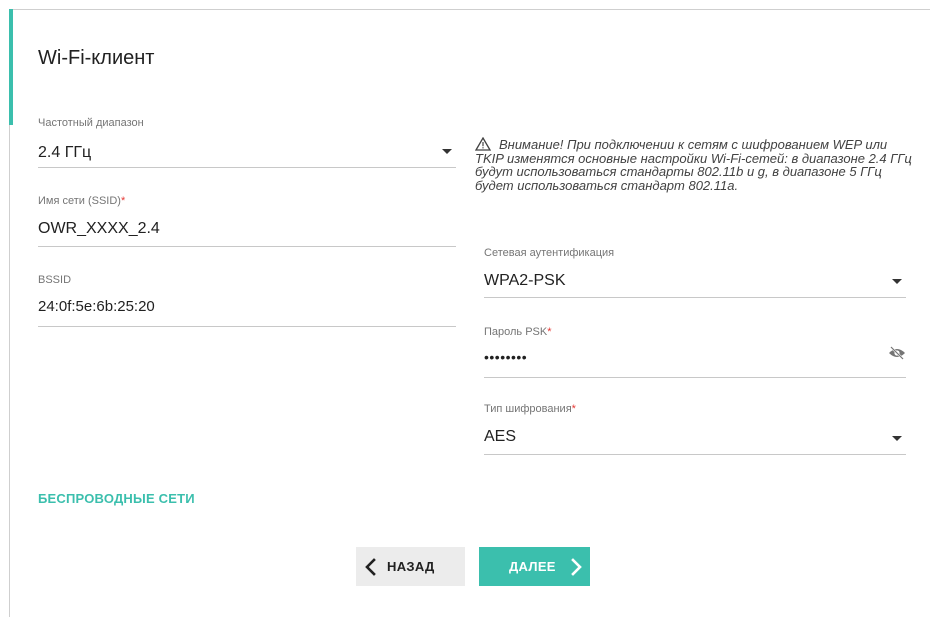 The image size is (930, 617). Describe the element at coordinates (11, 67) in the screenshot. I see `accent-bar` at that location.